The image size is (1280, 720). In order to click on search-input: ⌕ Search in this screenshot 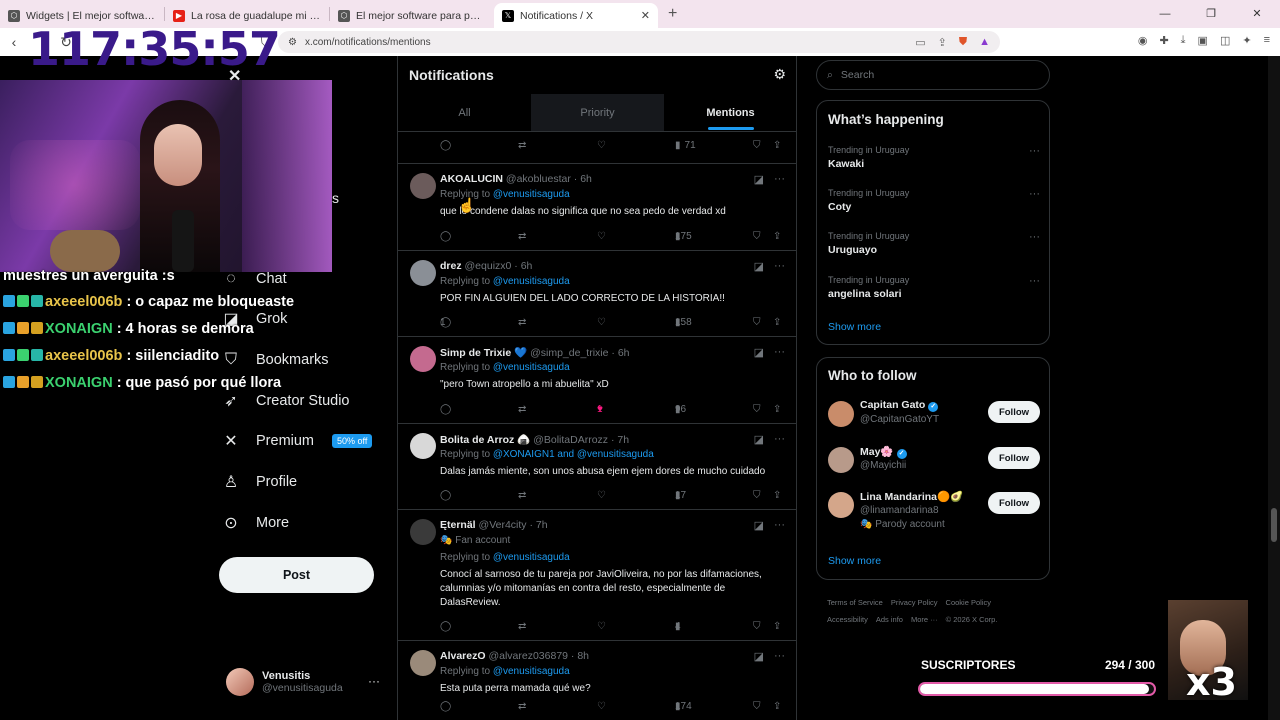, I will do `click(933, 75)`.